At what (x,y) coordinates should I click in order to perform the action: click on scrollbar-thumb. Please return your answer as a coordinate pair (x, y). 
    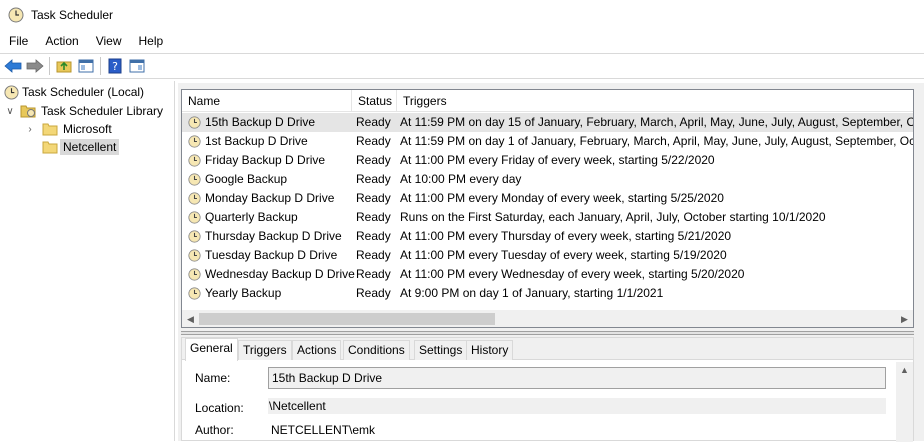
    Looking at the image, I should click on (347, 319).